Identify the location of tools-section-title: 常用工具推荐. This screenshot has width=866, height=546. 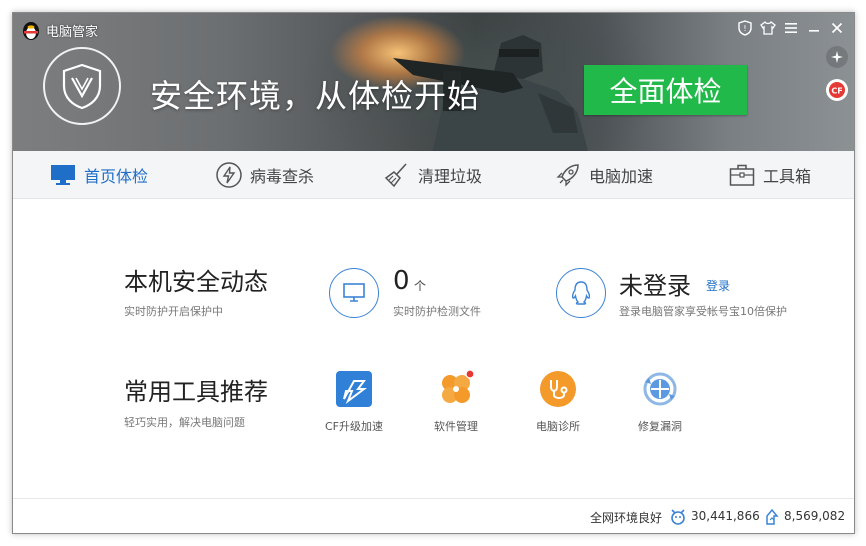
(196, 392).